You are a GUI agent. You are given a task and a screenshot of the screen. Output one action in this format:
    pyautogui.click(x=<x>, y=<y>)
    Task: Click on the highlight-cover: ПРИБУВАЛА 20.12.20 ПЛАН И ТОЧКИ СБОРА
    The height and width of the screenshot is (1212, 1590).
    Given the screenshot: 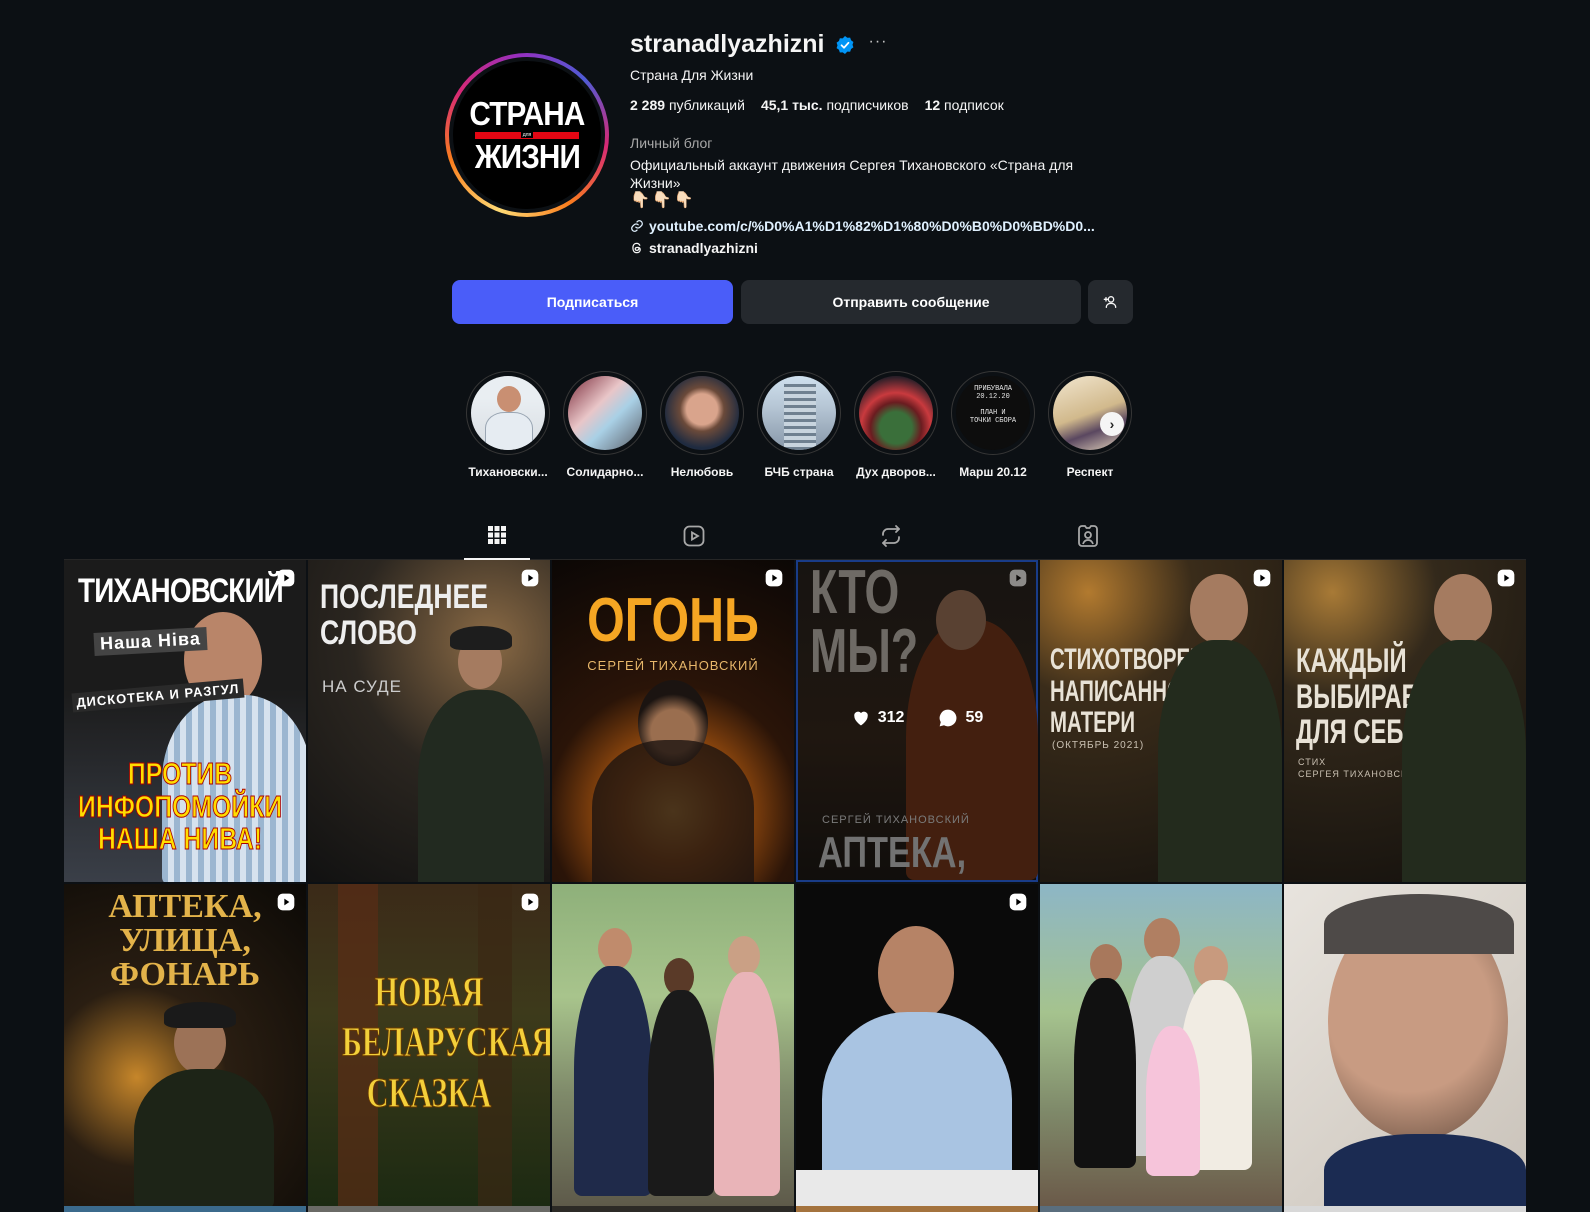 What is the action you would take?
    pyautogui.click(x=993, y=413)
    